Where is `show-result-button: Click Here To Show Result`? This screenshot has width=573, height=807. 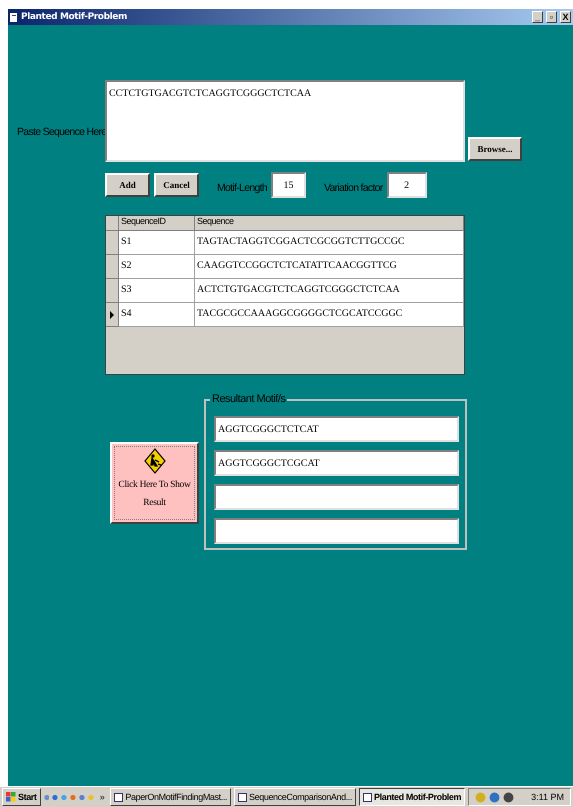 show-result-button: Click Here To Show Result is located at coordinates (154, 483).